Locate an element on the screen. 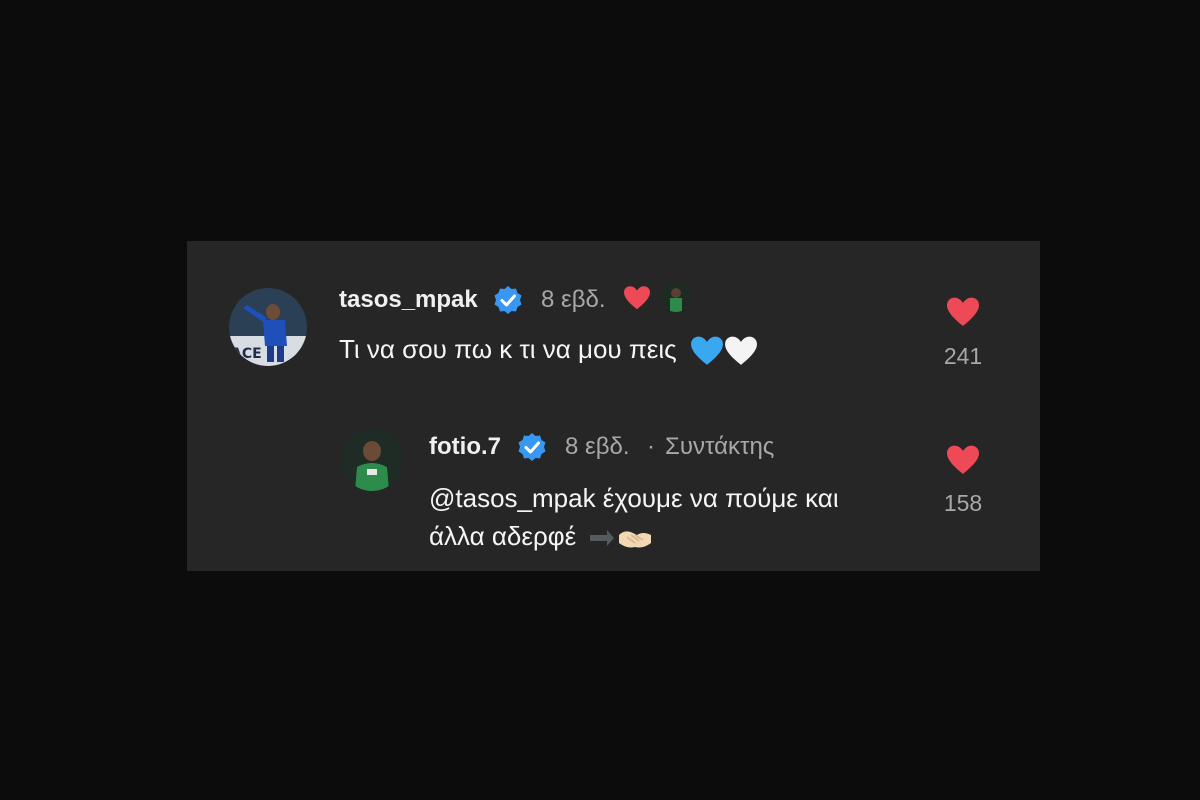 The width and height of the screenshot is (1200, 800). avatar-image-icon: ACE is located at coordinates (268, 327).